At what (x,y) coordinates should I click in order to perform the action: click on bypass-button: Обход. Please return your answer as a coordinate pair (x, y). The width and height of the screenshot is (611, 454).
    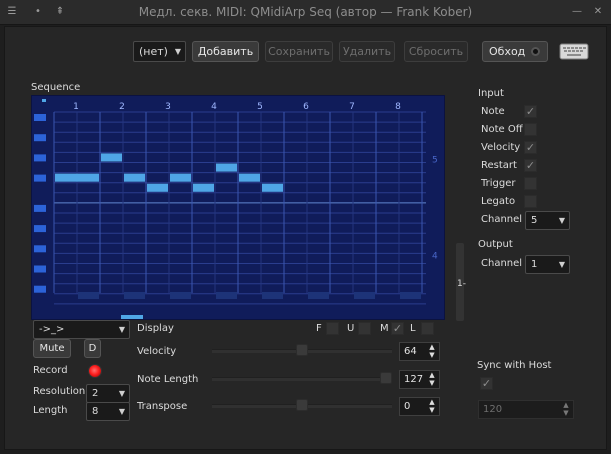
    Looking at the image, I should click on (515, 51).